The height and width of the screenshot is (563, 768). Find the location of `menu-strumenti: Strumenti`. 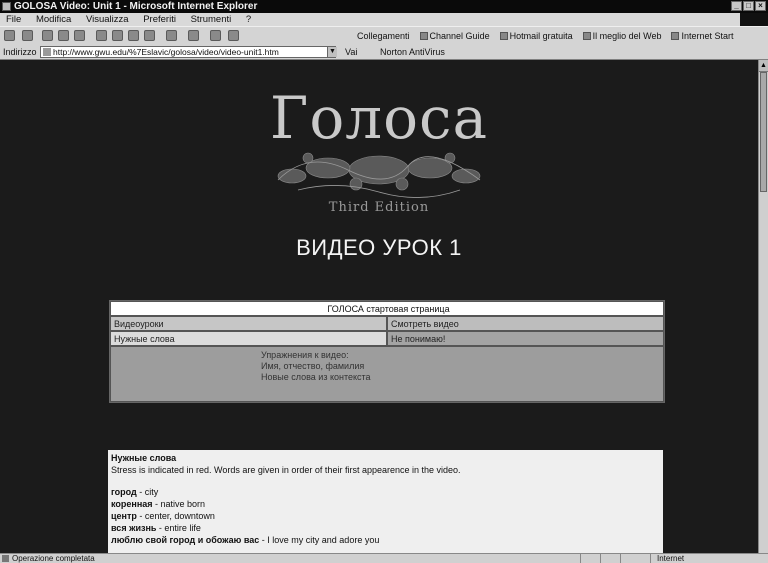

menu-strumenti: Strumenti is located at coordinates (211, 19).